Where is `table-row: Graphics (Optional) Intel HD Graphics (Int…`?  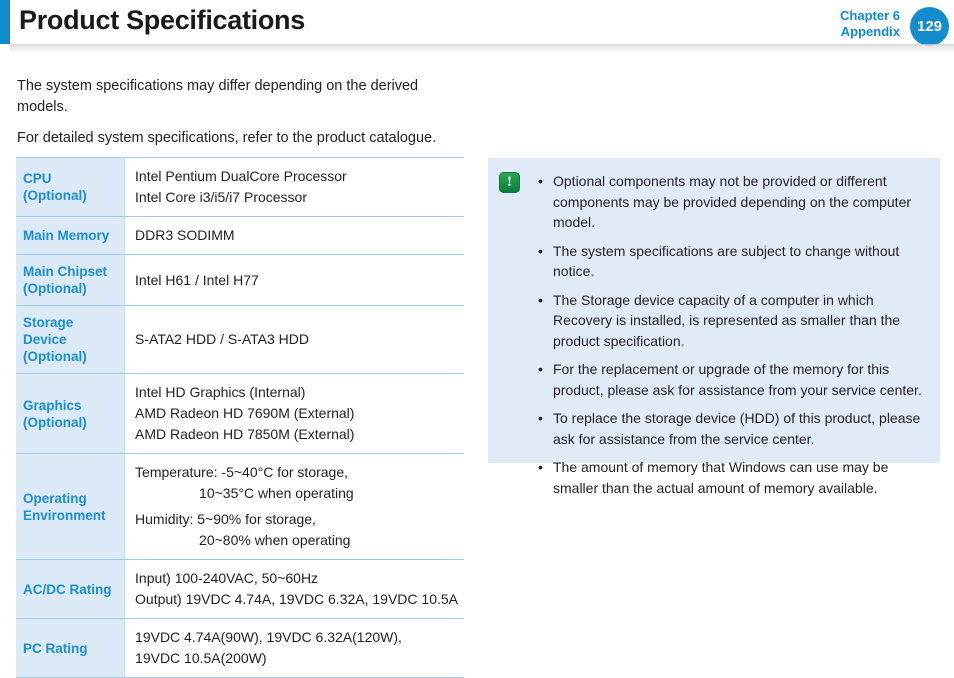 table-row: Graphics (Optional) Intel HD Graphics (Int… is located at coordinates (240, 413).